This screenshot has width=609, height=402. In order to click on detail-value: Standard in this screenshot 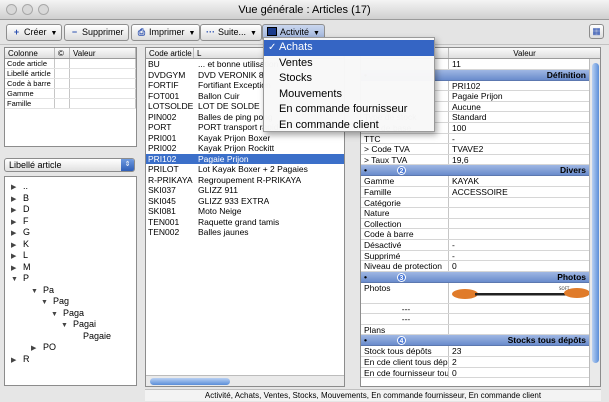, I will do `click(468, 117)`.